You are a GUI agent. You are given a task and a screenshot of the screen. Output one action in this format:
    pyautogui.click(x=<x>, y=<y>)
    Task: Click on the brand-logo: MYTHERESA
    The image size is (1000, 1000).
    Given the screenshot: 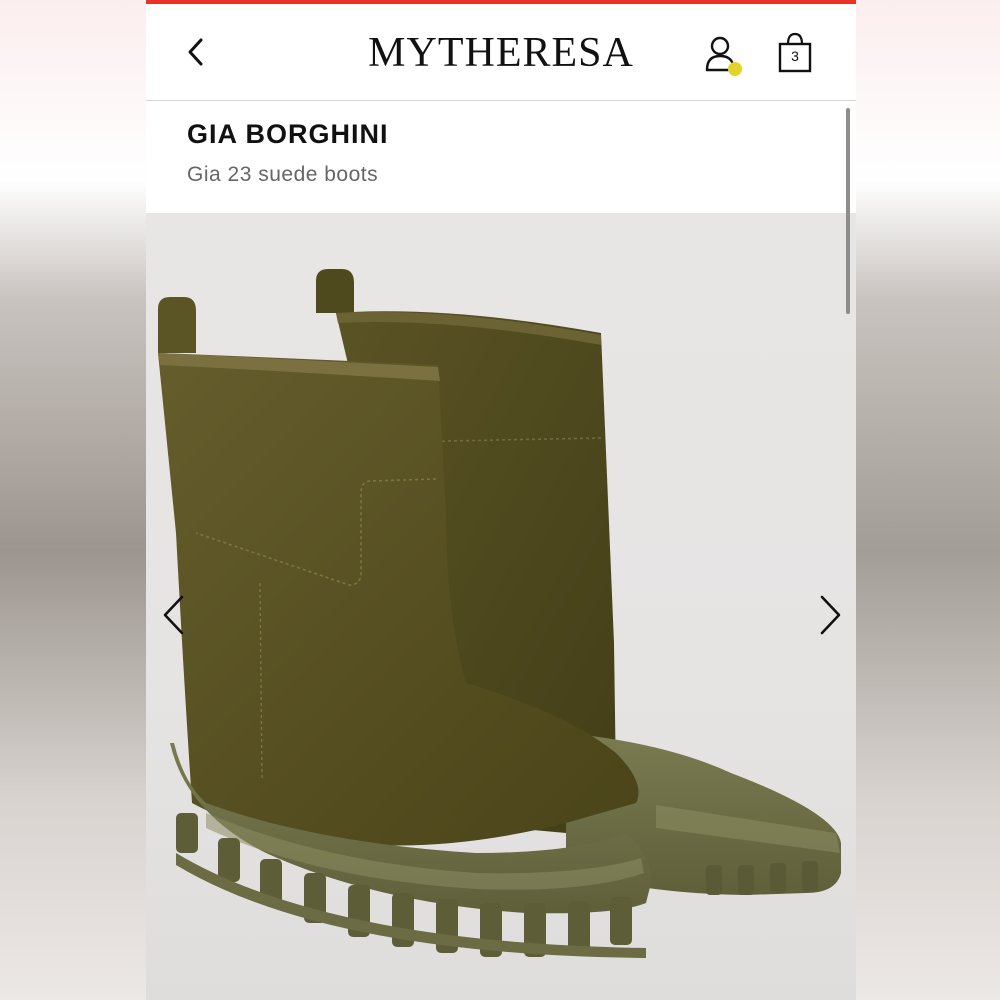 What is the action you would take?
    pyautogui.click(x=501, y=53)
    